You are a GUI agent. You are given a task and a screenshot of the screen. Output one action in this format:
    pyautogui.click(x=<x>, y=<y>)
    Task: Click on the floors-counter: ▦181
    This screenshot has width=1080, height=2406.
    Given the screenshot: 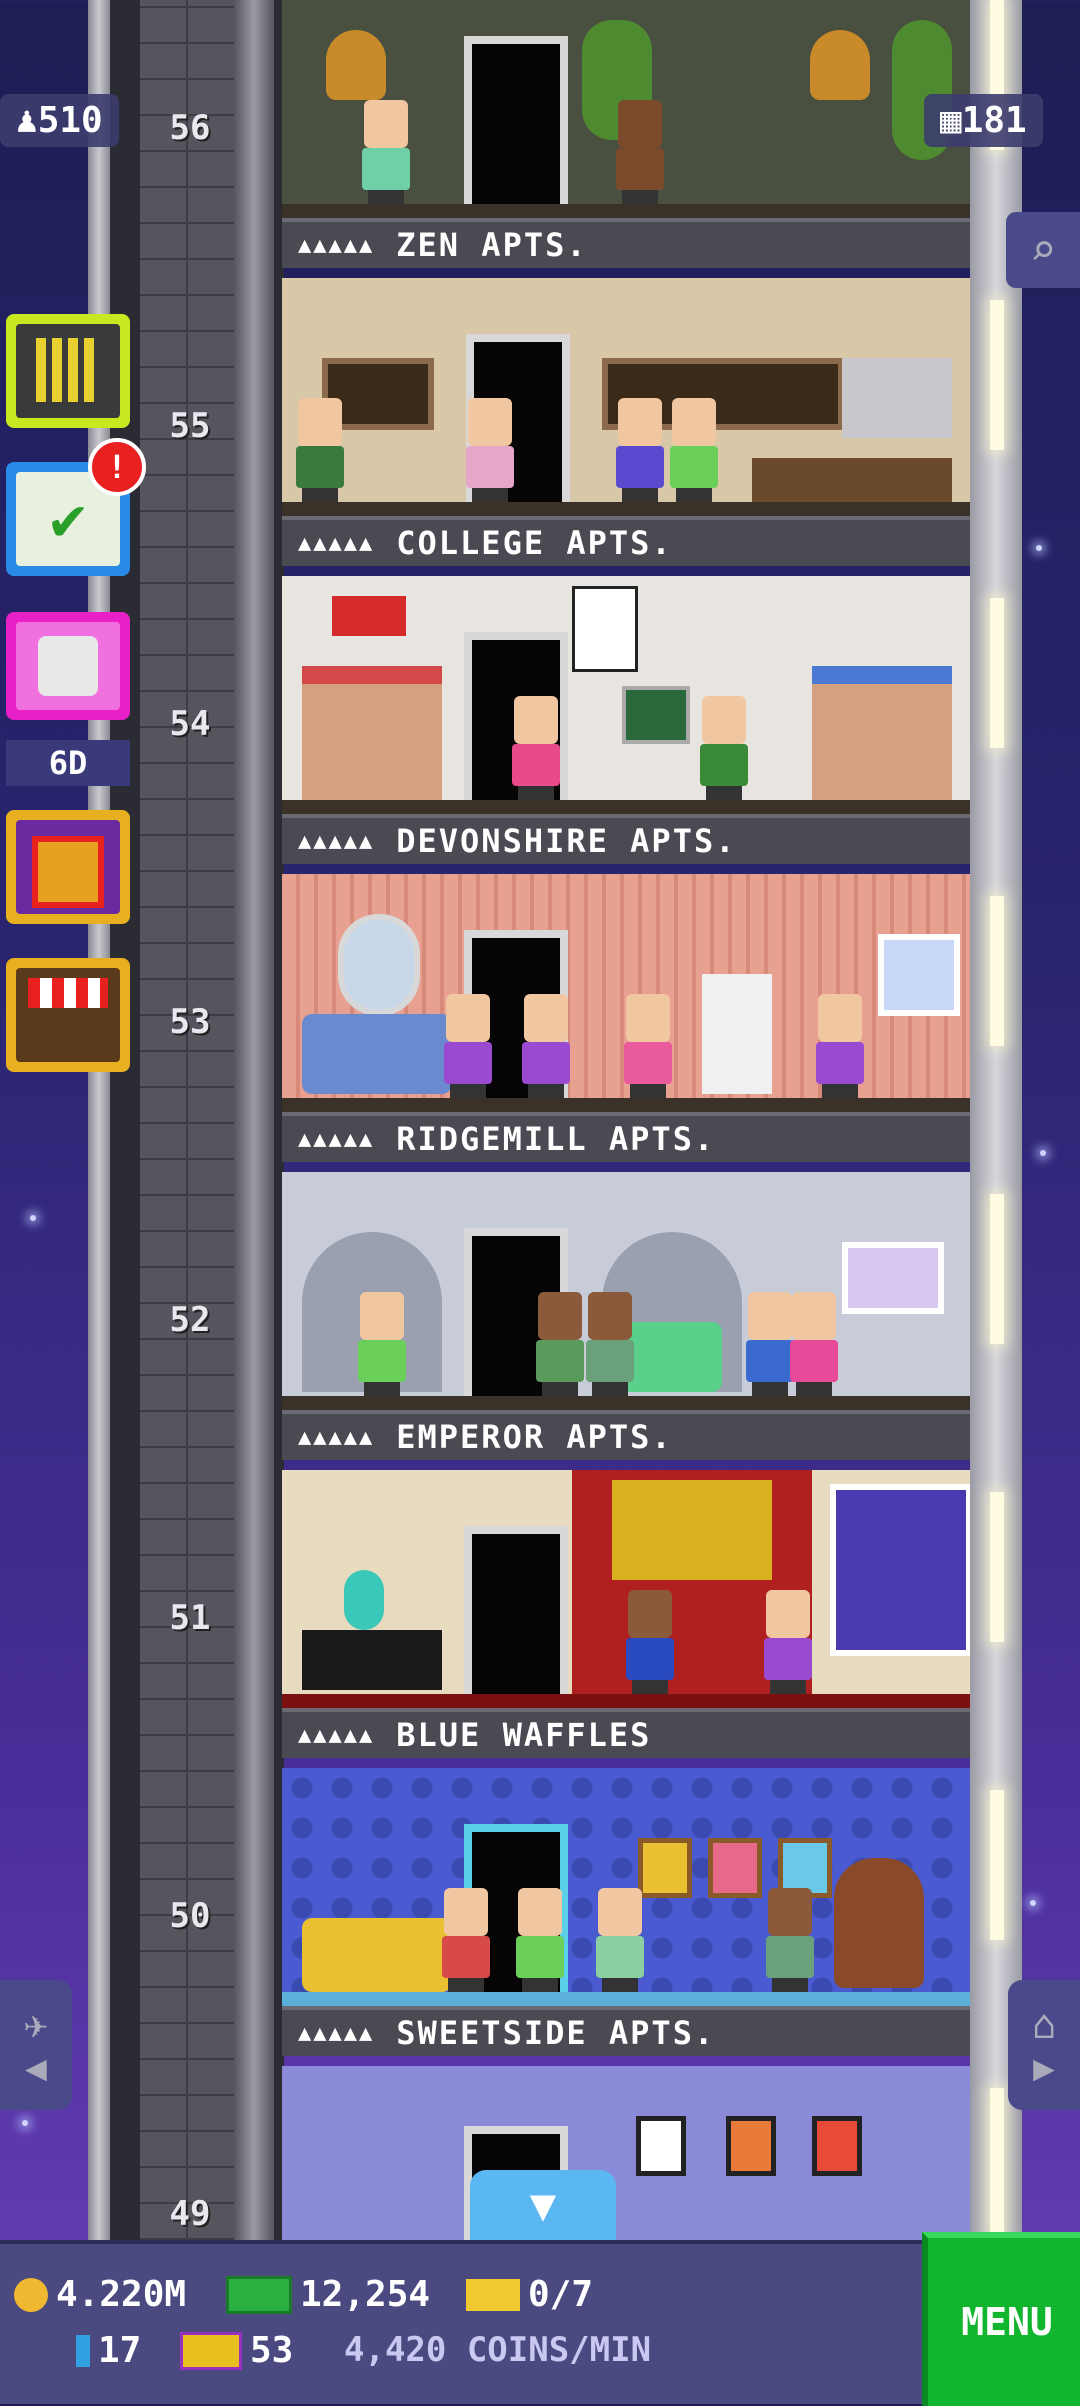 What is the action you would take?
    pyautogui.click(x=983, y=120)
    